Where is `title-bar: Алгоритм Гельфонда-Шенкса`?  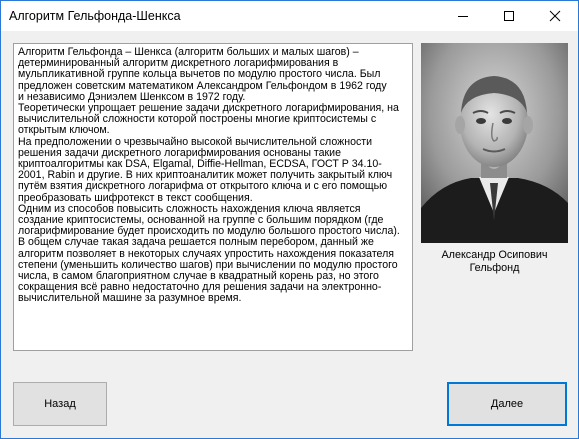
title-bar: Алгоритм Гельфонда-Шенкса is located at coordinates (289, 16).